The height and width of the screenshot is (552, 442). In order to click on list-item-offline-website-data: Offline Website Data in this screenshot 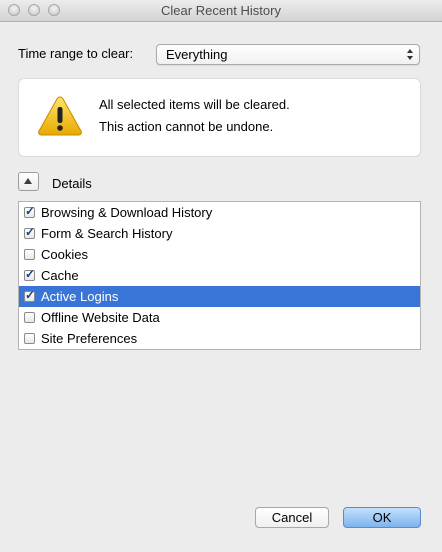, I will do `click(219, 317)`.